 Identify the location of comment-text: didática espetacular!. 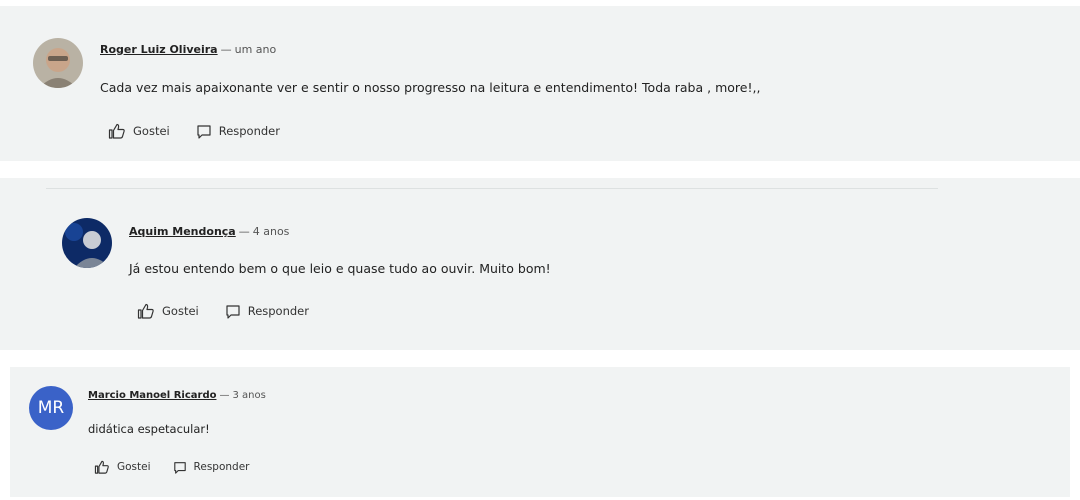
(149, 429).